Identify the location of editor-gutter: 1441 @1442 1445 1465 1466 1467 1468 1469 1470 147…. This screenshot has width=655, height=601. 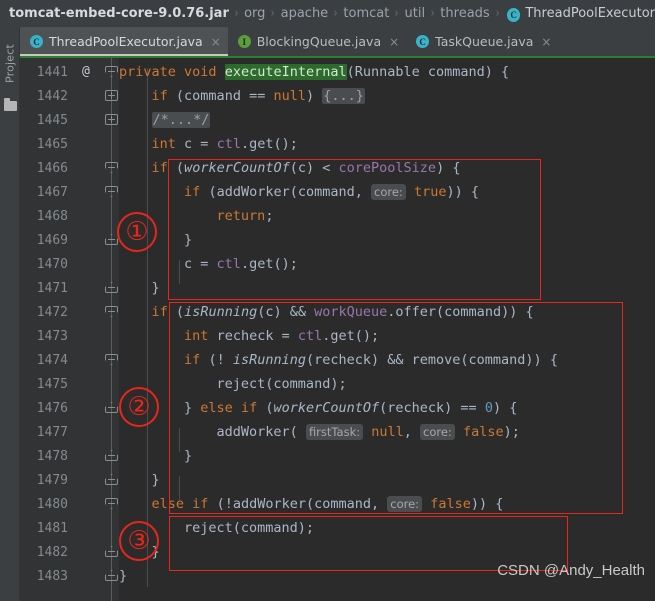
(69, 329).